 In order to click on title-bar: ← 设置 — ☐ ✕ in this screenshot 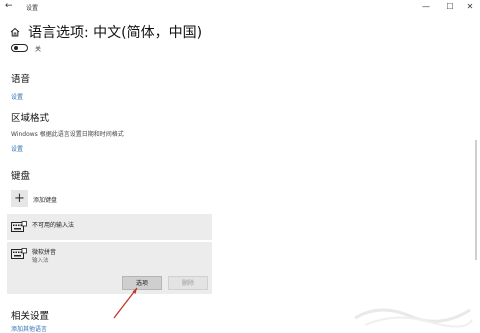, I will do `click(240, 7)`.